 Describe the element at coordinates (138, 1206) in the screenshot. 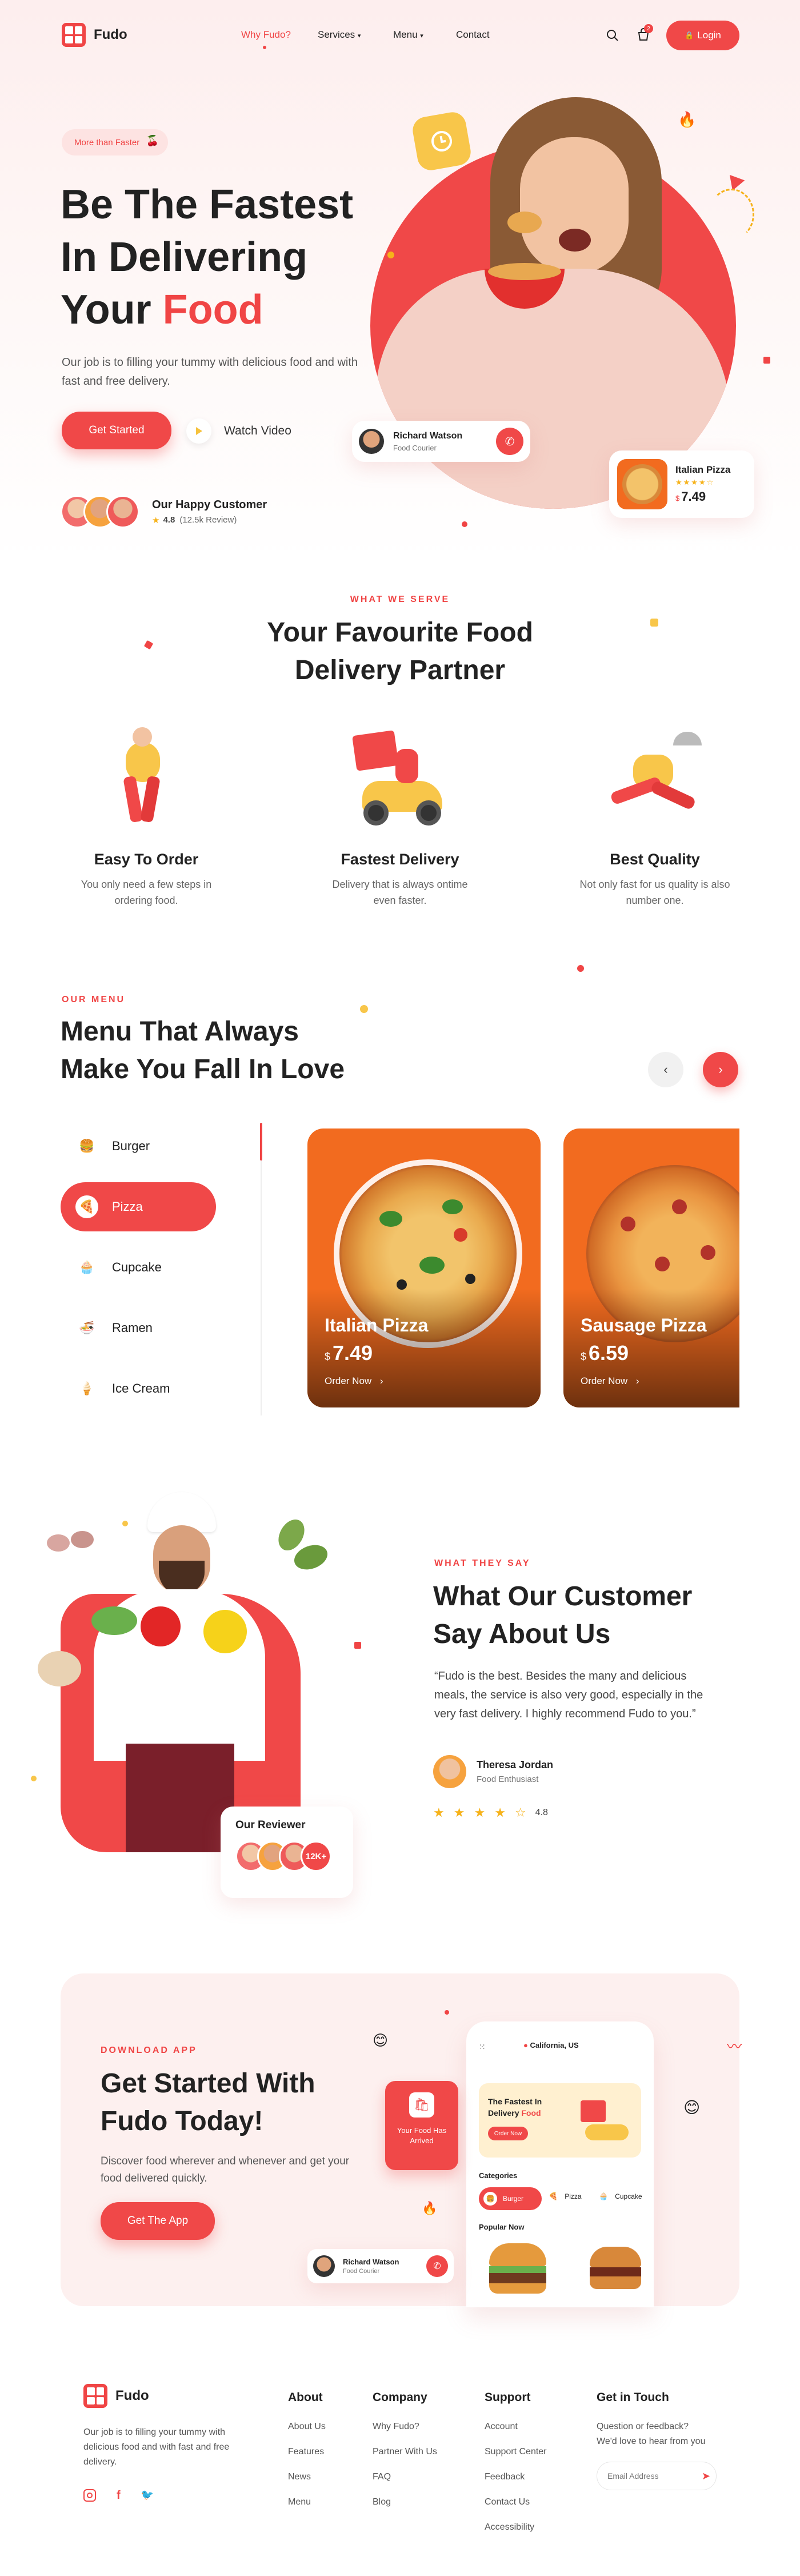

I see `category-pizza: 🍕 Pizza` at that location.